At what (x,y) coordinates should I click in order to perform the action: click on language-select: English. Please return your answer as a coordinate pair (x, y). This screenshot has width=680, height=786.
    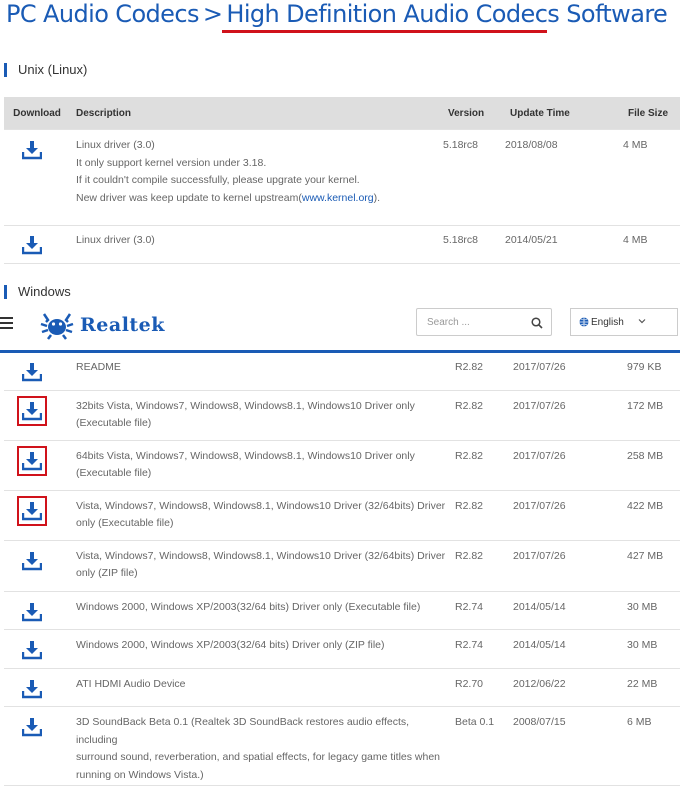
    Looking at the image, I should click on (624, 322).